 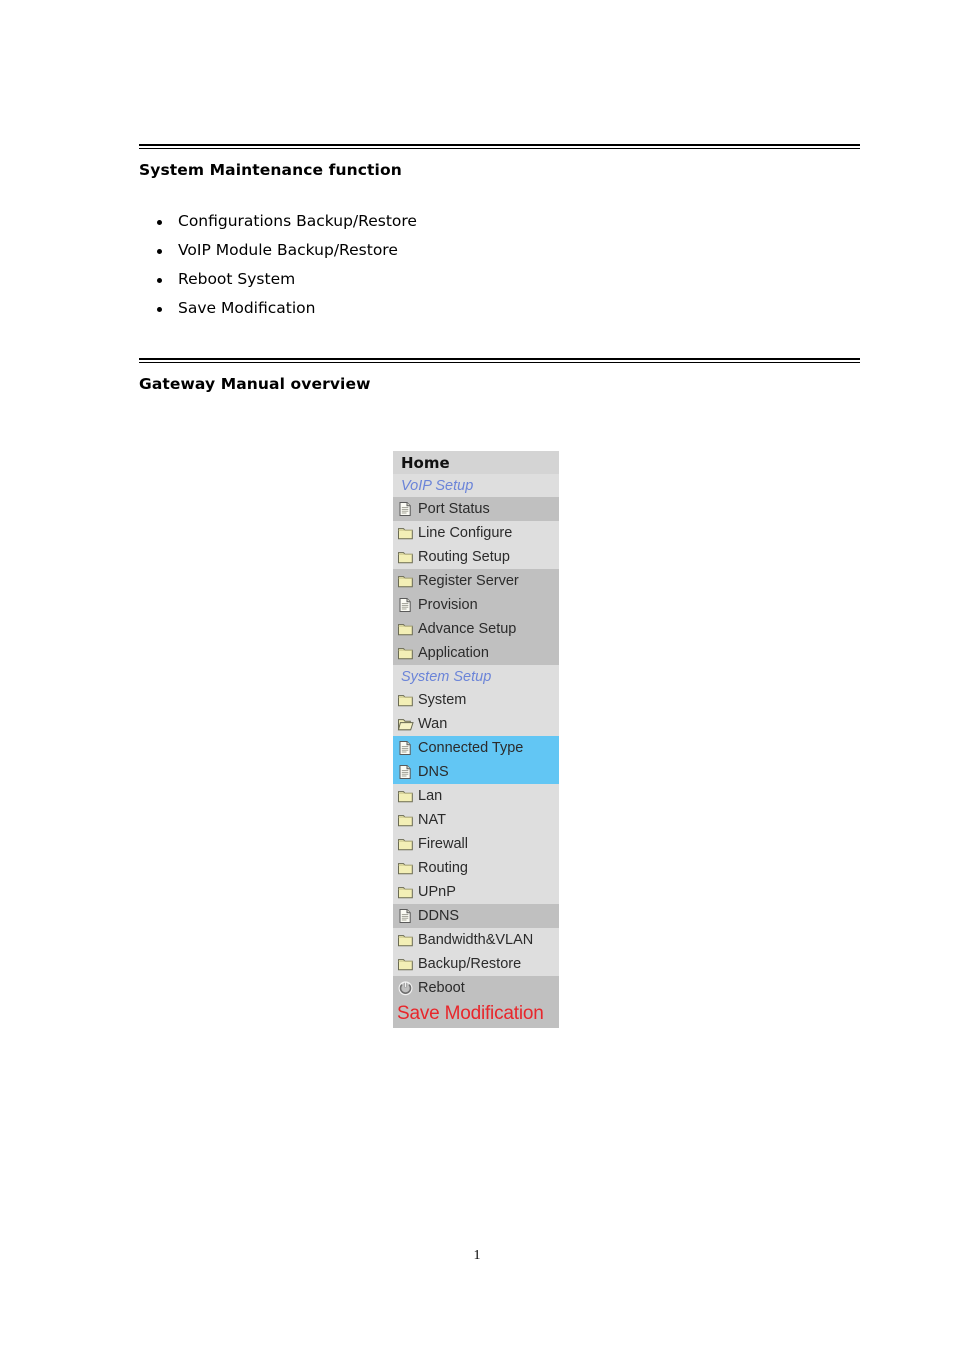 I want to click on menu-item-label: NAT, so click(x=432, y=820).